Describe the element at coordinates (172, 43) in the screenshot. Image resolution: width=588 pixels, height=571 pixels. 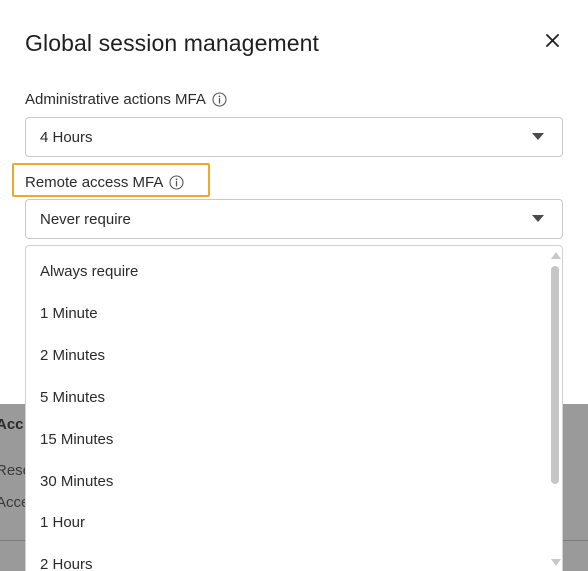
I see `dialog-title: Global session management` at that location.